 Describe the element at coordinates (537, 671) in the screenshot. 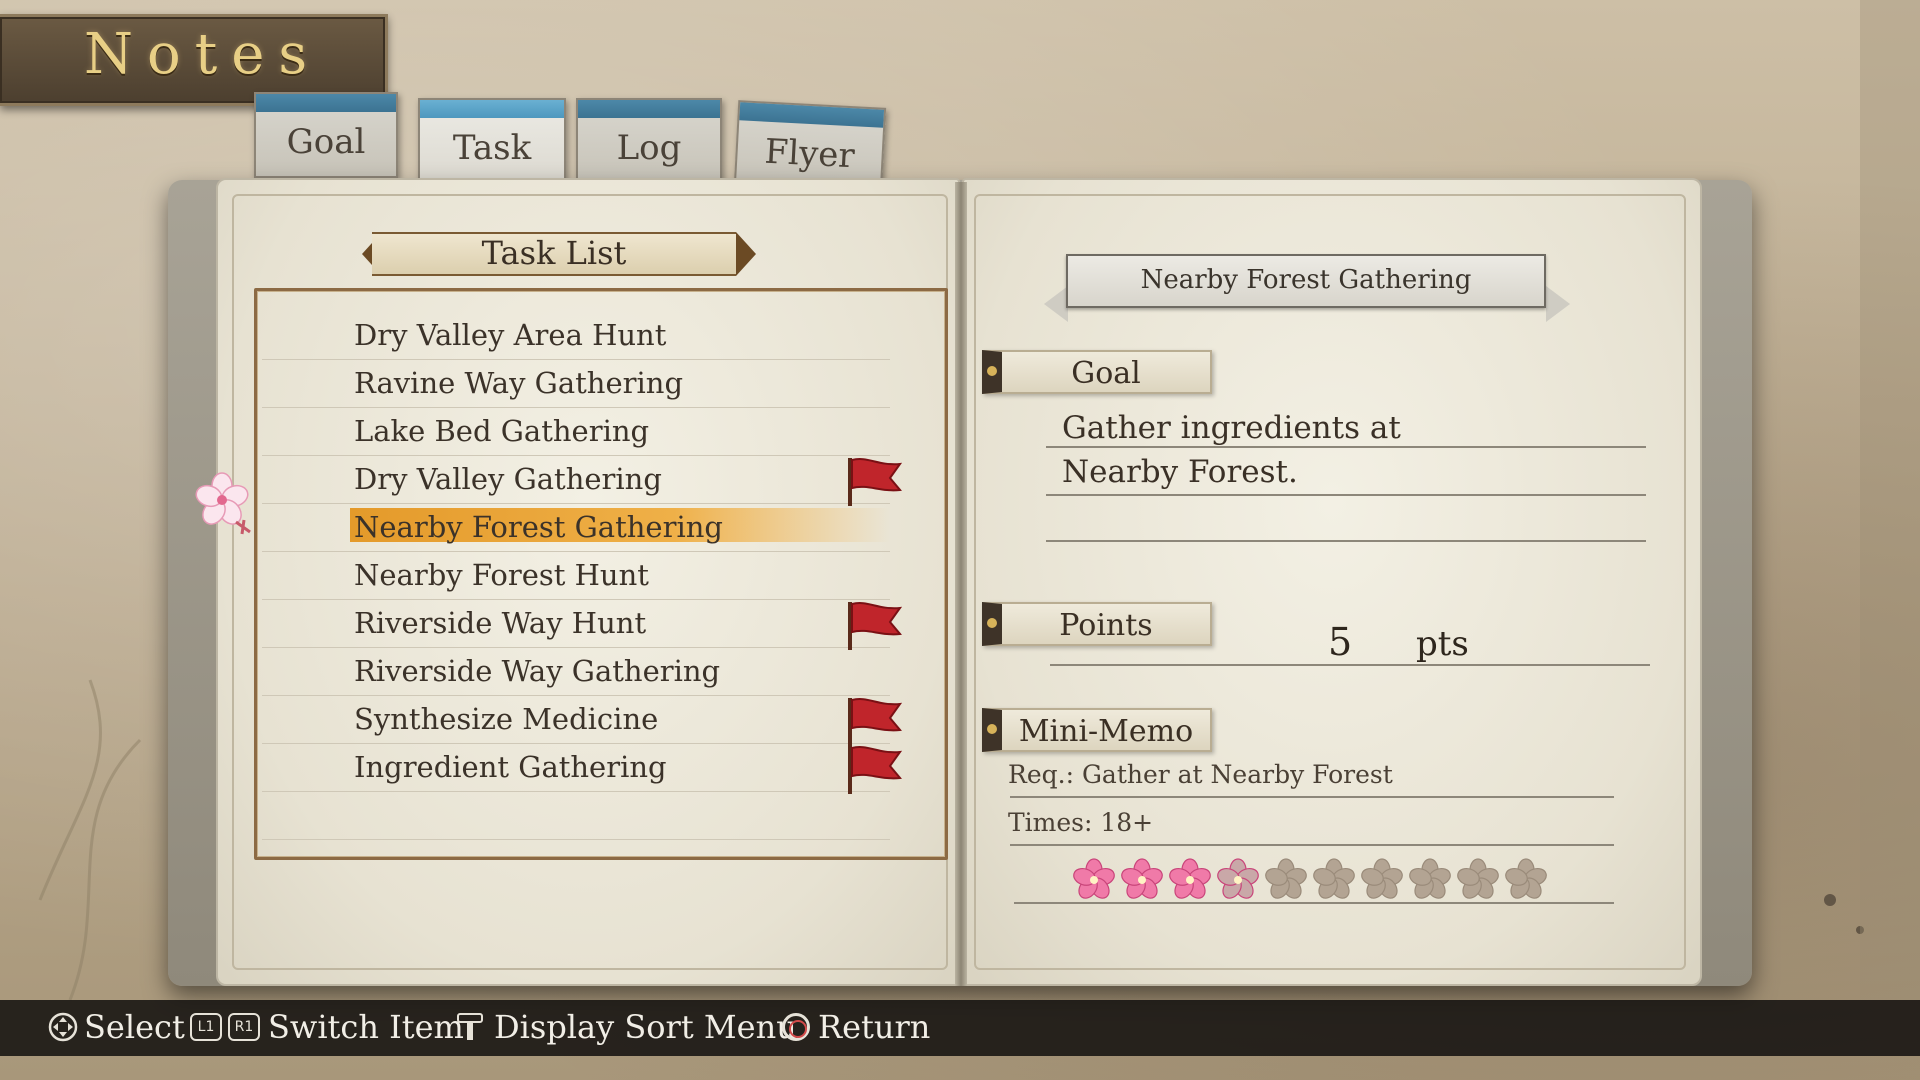

I see `task-label: Riverside Way Gathering` at that location.